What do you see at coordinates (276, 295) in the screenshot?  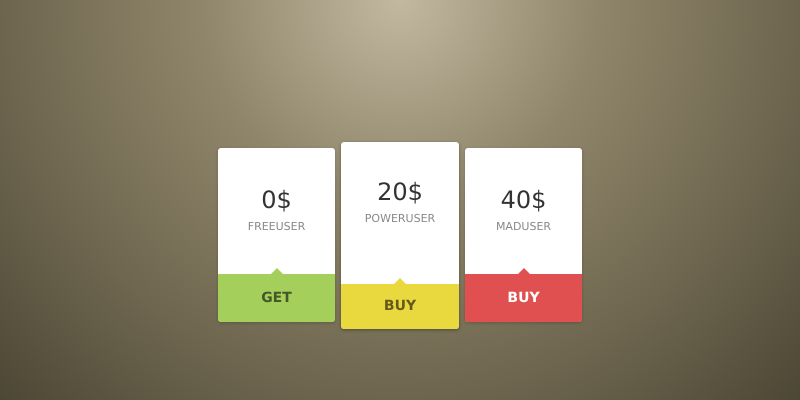 I see `plan-button: GET` at bounding box center [276, 295].